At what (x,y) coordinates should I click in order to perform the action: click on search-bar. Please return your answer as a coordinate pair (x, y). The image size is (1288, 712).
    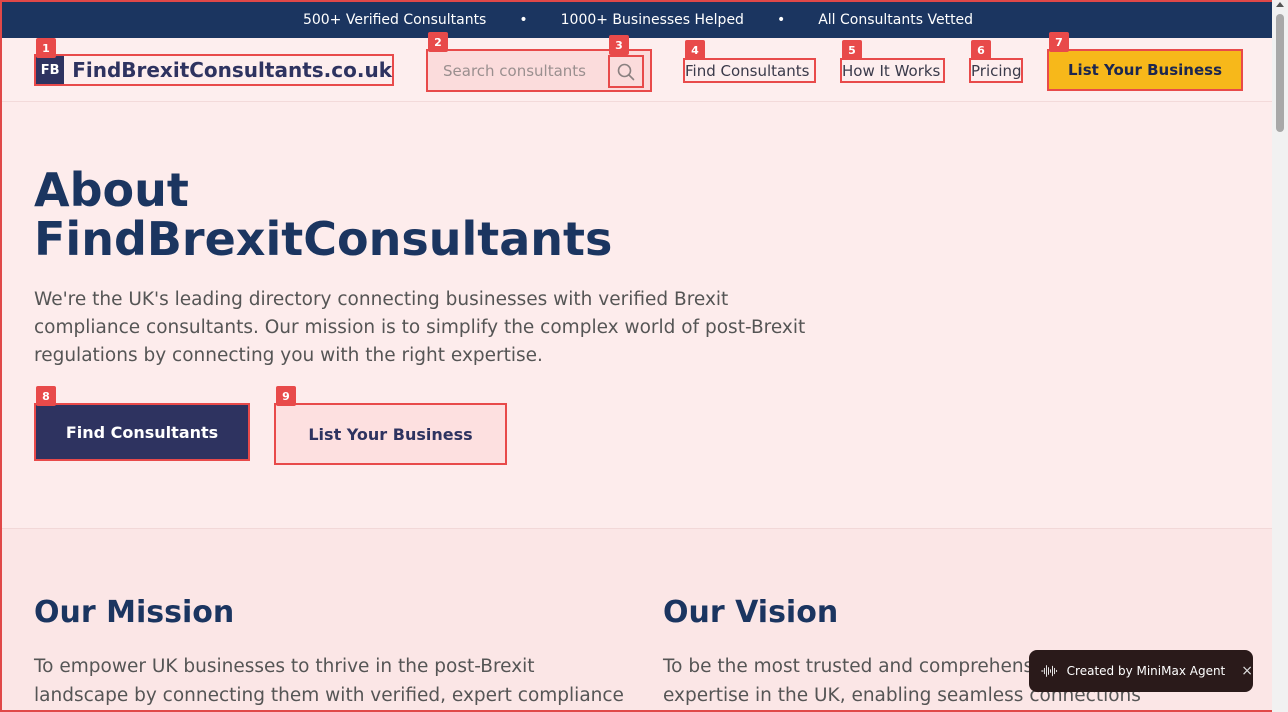
    Looking at the image, I should click on (539, 70).